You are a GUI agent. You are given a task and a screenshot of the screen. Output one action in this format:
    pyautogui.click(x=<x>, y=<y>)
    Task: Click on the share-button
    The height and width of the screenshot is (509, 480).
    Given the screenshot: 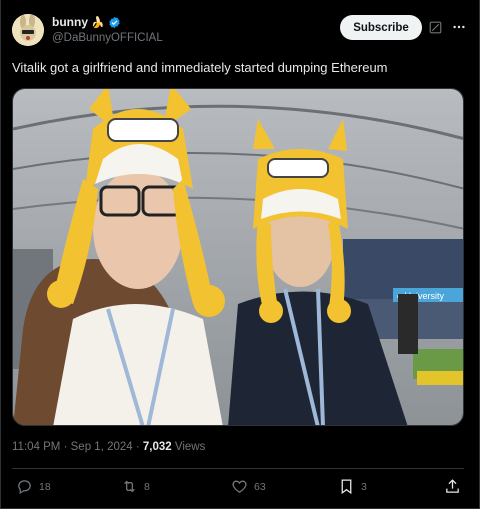 What is the action you would take?
    pyautogui.click(x=452, y=486)
    